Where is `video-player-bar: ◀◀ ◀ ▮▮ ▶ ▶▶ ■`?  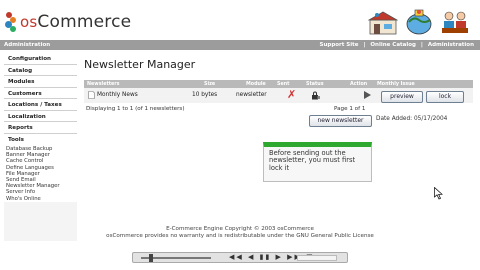
video-player-bar: ◀◀ ◀ ▮▮ ▶ ▶▶ ■ is located at coordinates (240, 257).